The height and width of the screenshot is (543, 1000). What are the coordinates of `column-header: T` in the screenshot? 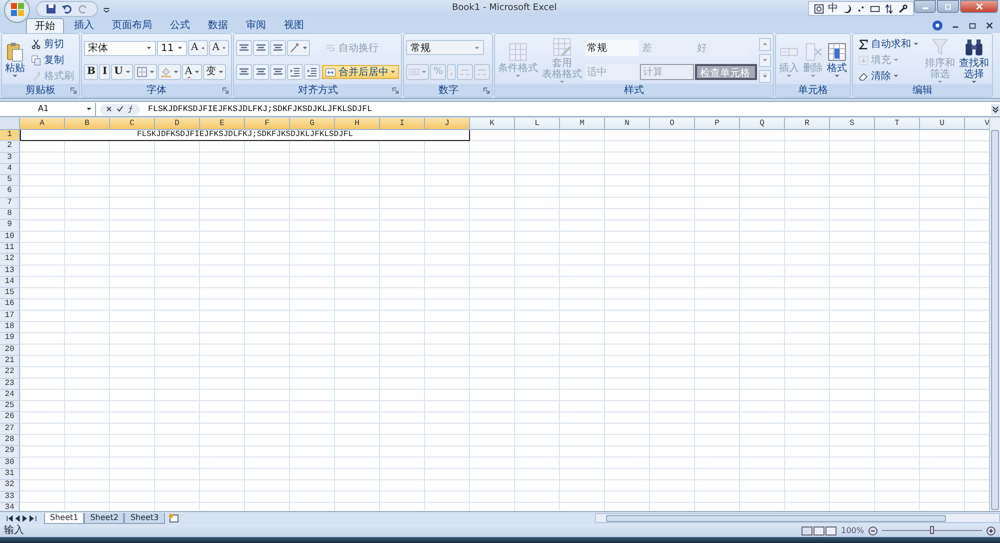 It's located at (897, 124).